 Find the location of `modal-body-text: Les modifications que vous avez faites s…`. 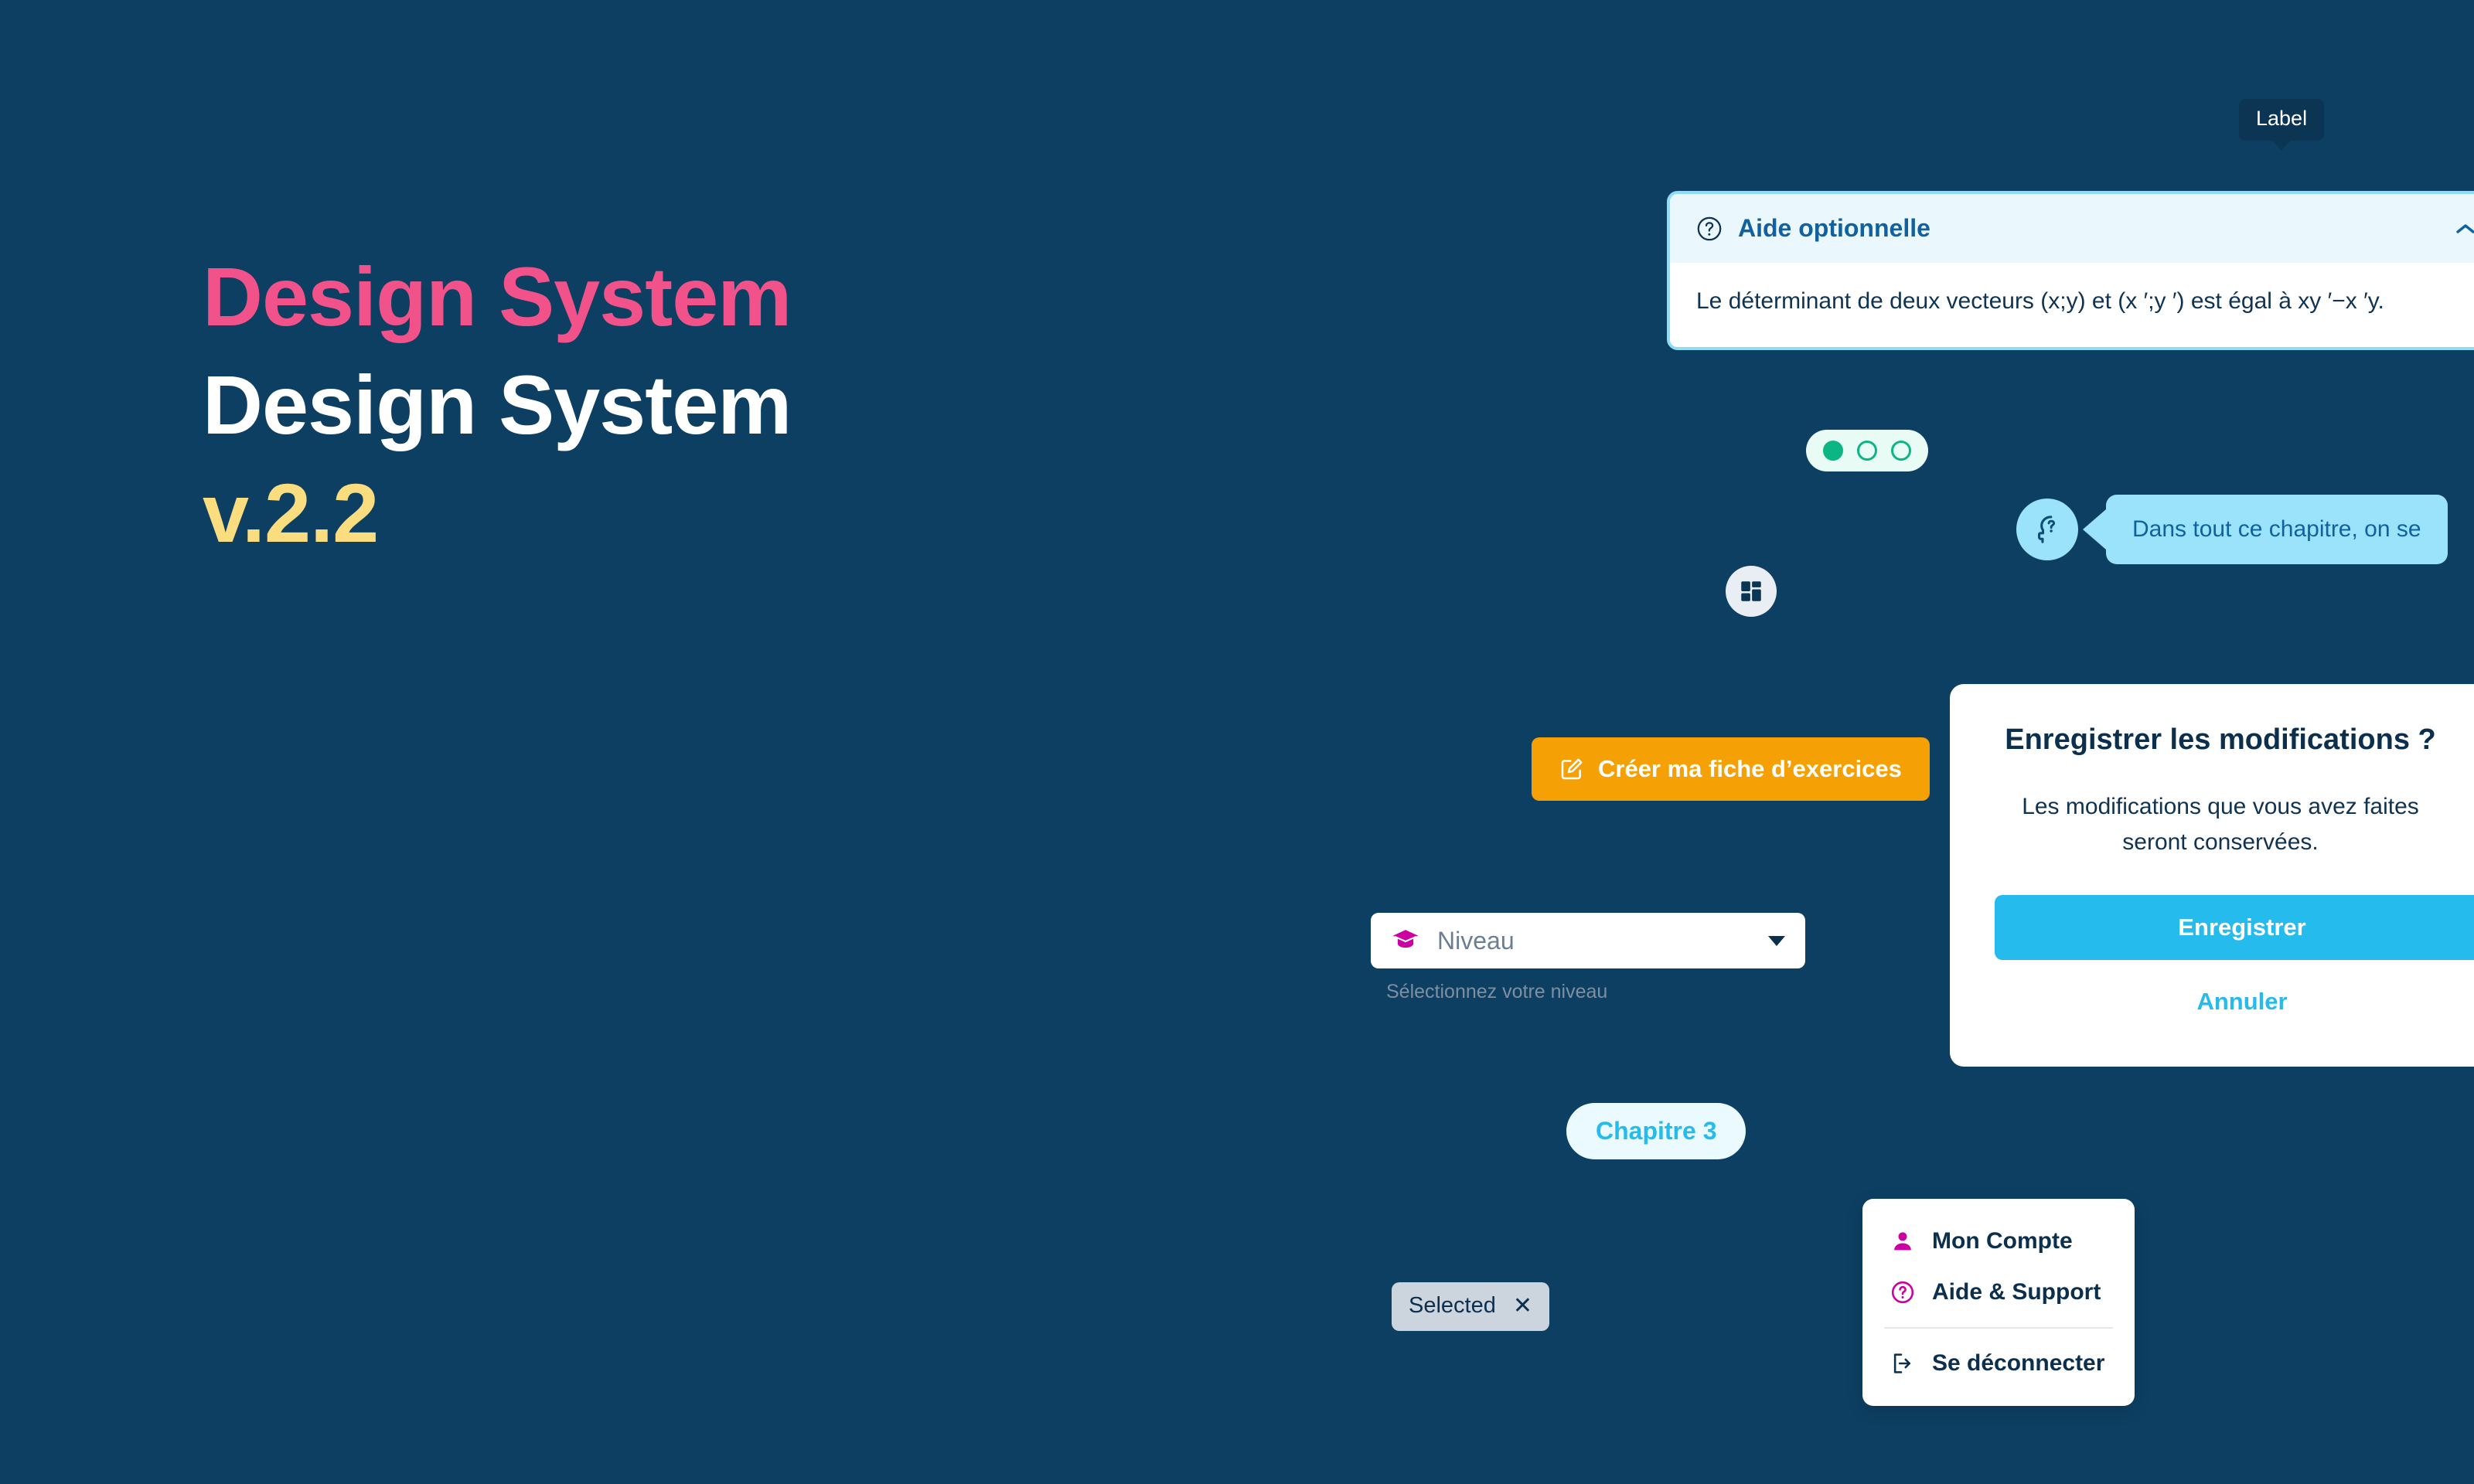

modal-body-text: Les modifications que vous avez faites s… is located at coordinates (2220, 824).